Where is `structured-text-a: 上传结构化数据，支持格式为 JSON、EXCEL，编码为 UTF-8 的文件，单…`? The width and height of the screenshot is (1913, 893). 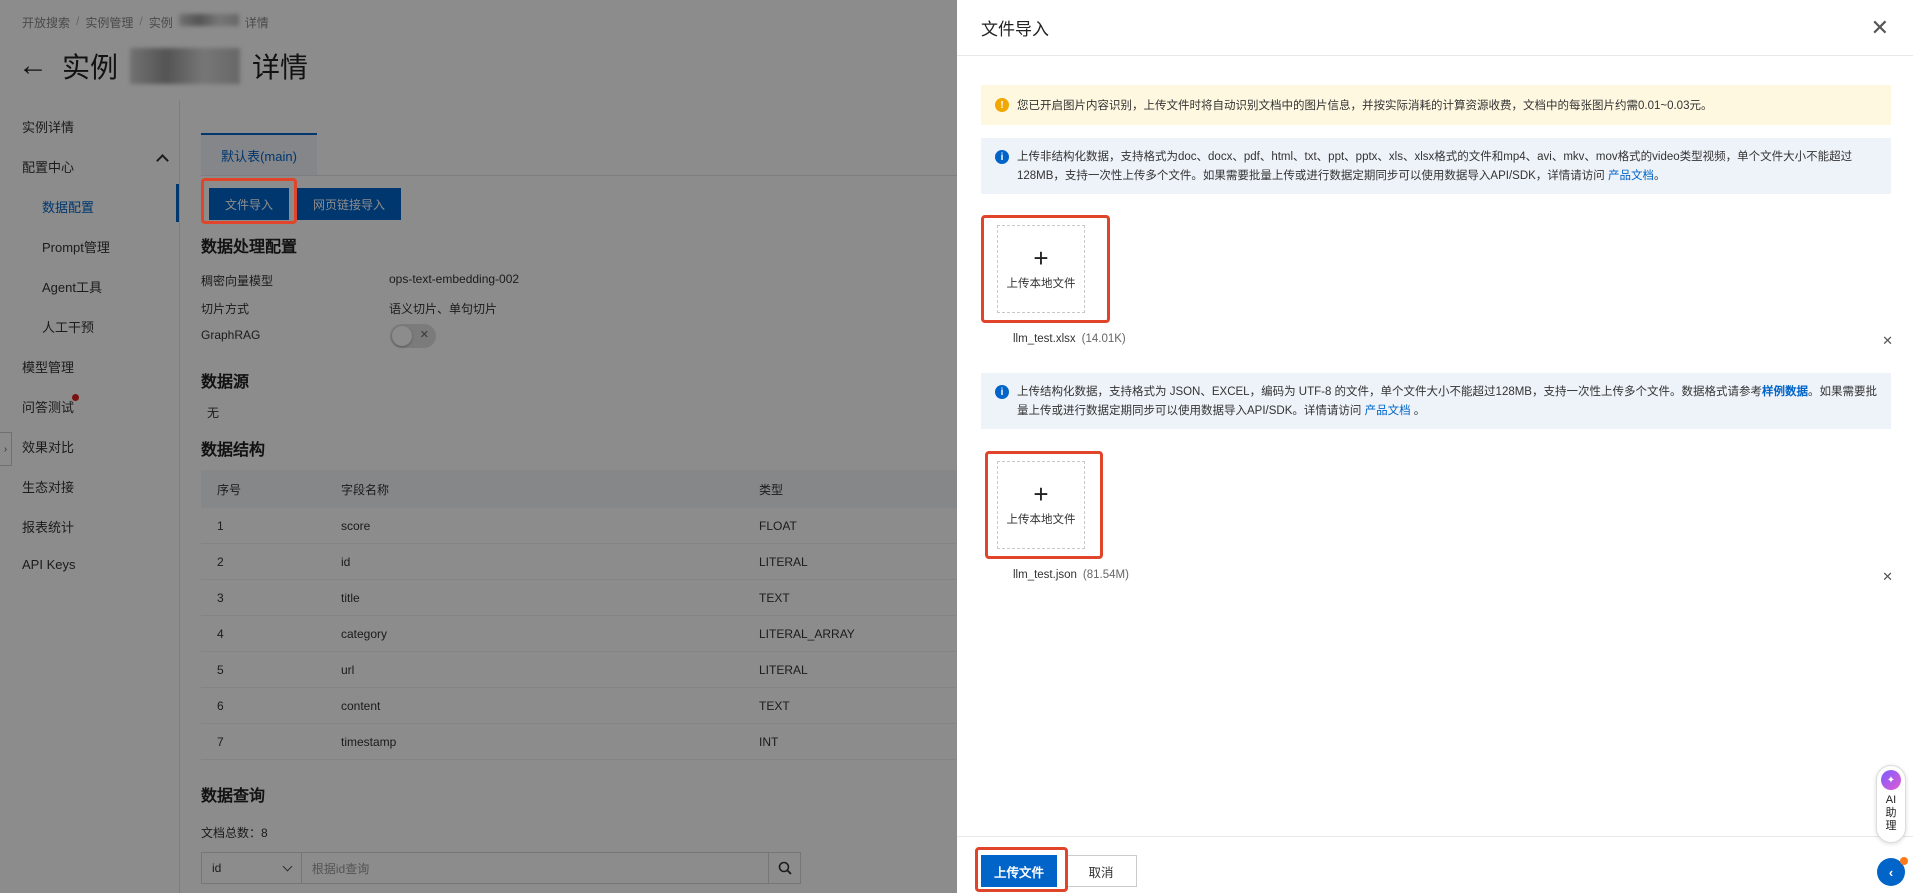
structured-text-a: 上传结构化数据，支持格式为 JSON、EXCEL，编码为 UTF-8 的文件，单… is located at coordinates (1389, 392).